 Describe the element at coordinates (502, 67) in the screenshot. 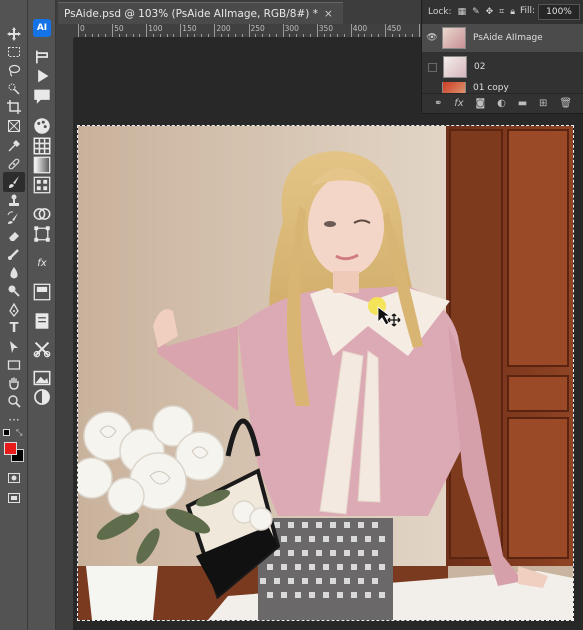

I see `layer-row: 02` at that location.